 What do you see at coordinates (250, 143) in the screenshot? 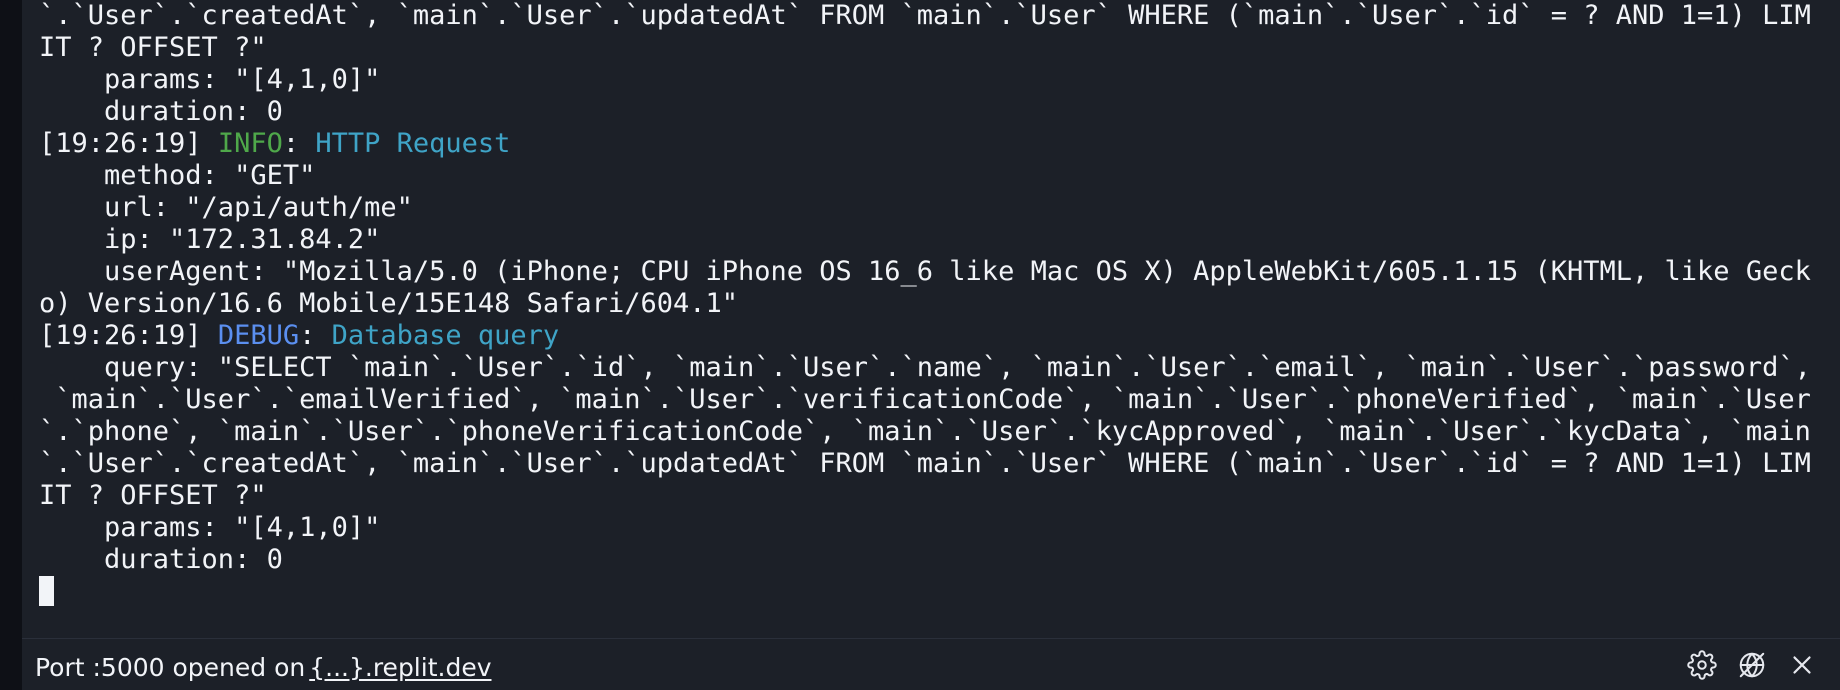
I see `log-level-info: INFO` at bounding box center [250, 143].